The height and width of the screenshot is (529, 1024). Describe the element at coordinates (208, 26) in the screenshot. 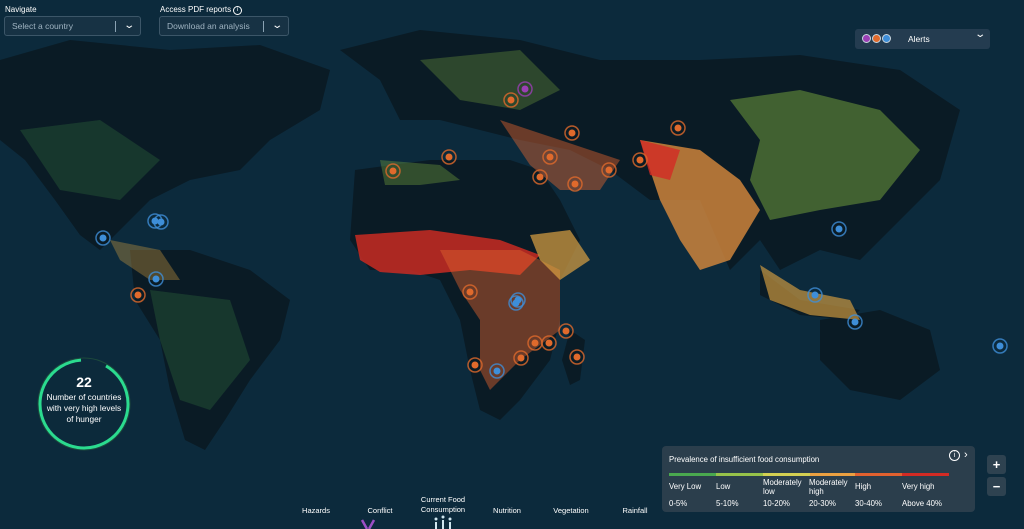

I see `analysis-select-placeholder: Download an analysis` at that location.